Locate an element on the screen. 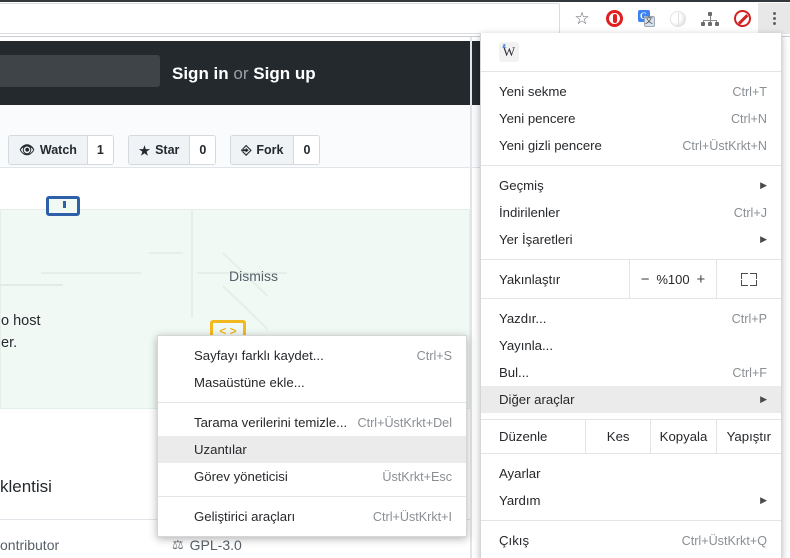 This screenshot has width=790, height=558. toolbar-icon-group: ☆ G is located at coordinates (678, 18).